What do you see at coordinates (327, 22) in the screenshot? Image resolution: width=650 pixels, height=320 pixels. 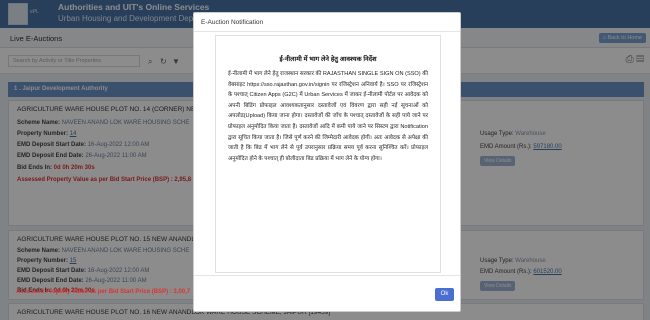 I see `modal-header: E-Auction Notification` at bounding box center [327, 22].